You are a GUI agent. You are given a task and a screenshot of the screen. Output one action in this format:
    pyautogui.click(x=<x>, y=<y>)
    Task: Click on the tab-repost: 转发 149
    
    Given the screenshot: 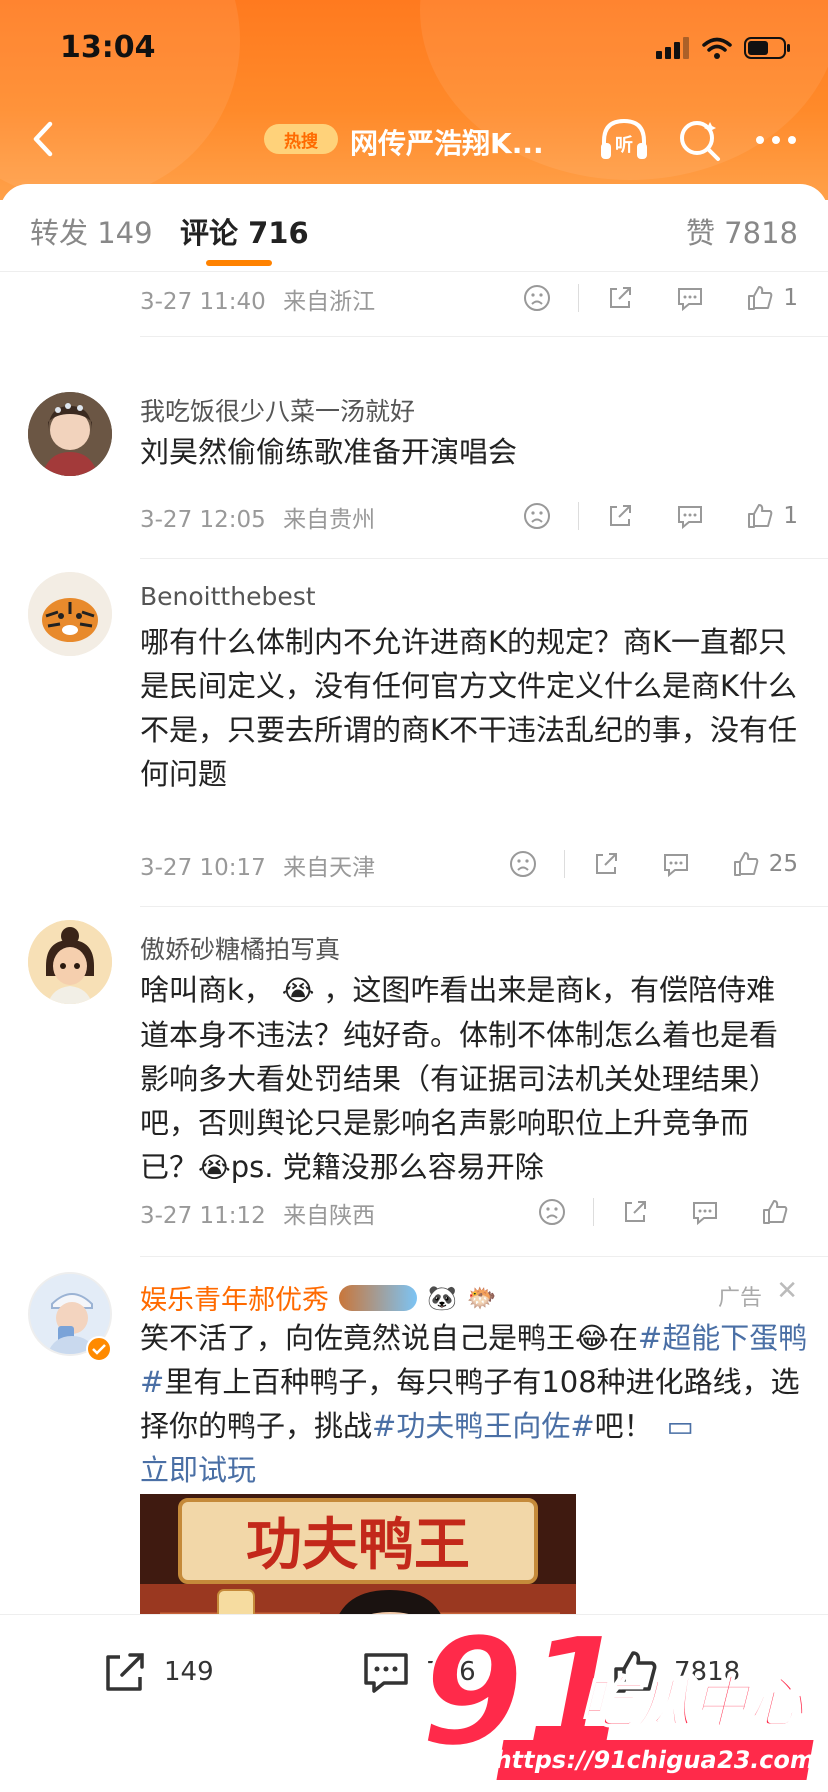 What is the action you would take?
    pyautogui.click(x=91, y=231)
    